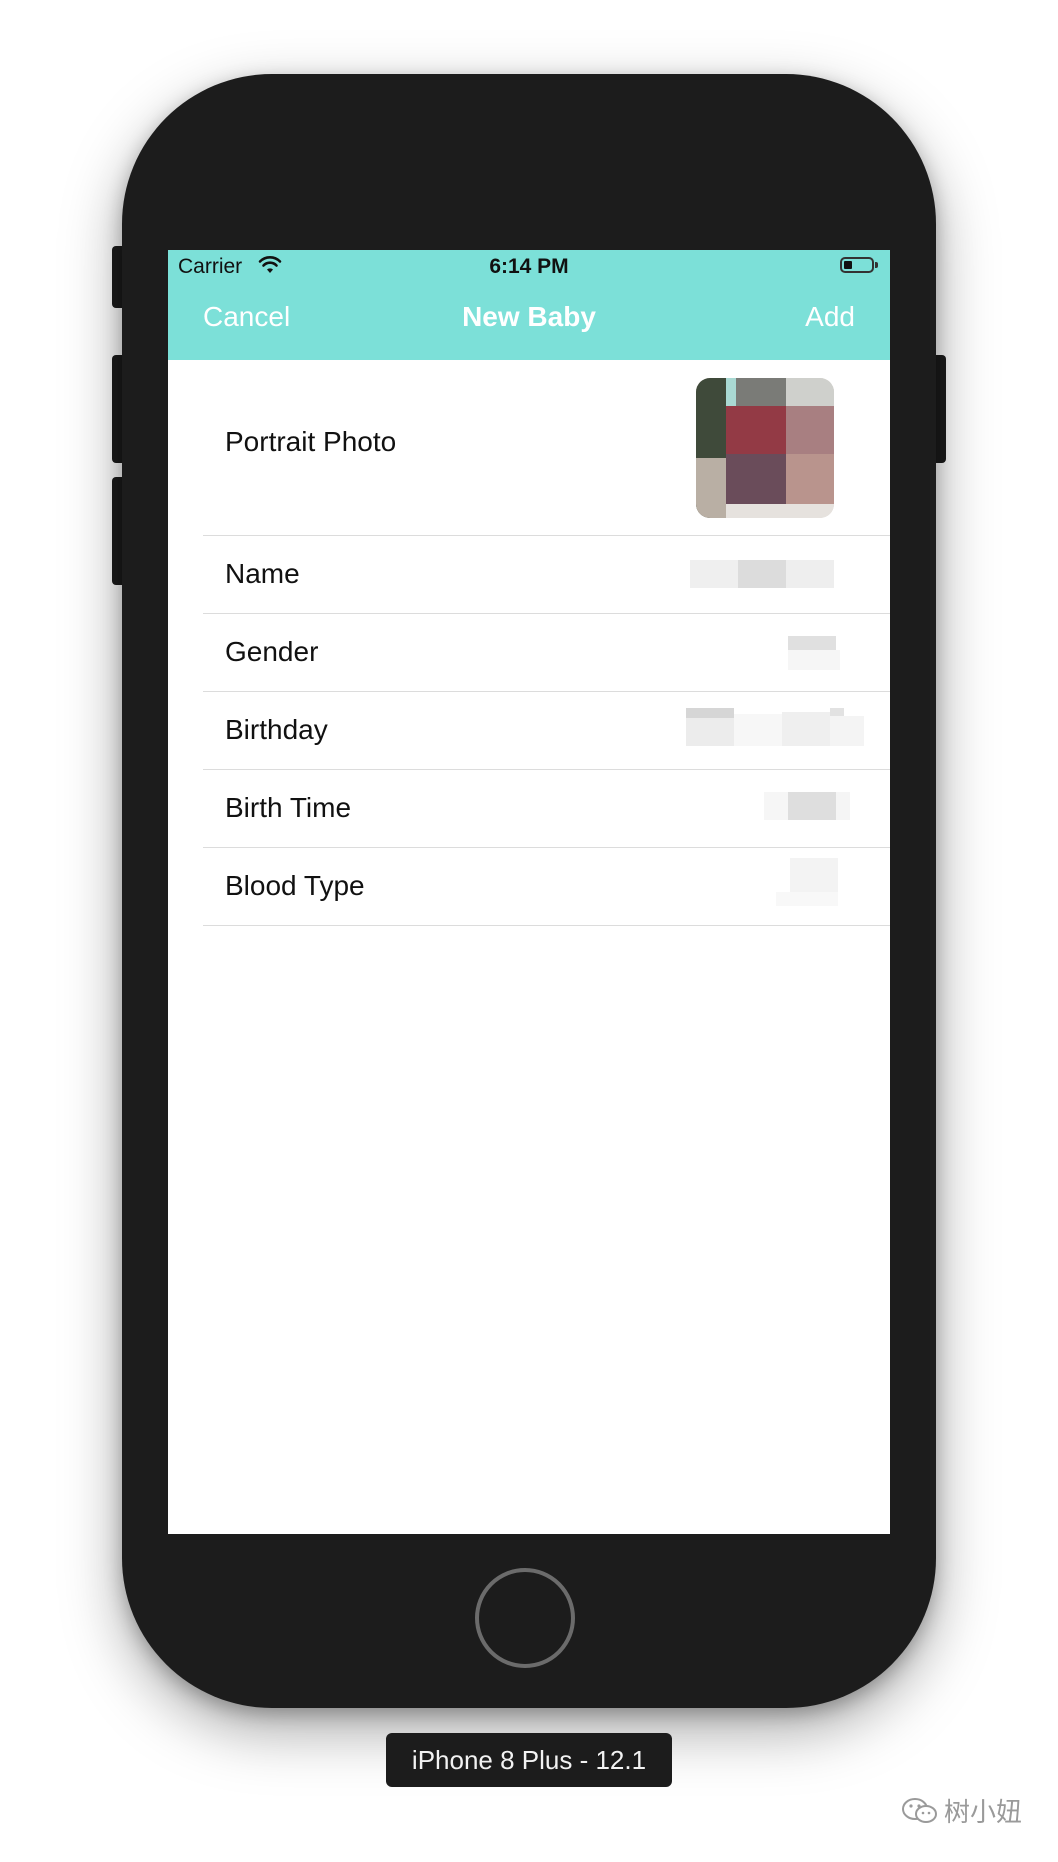 The image size is (1058, 1862). I want to click on add-button: Add, so click(830, 317).